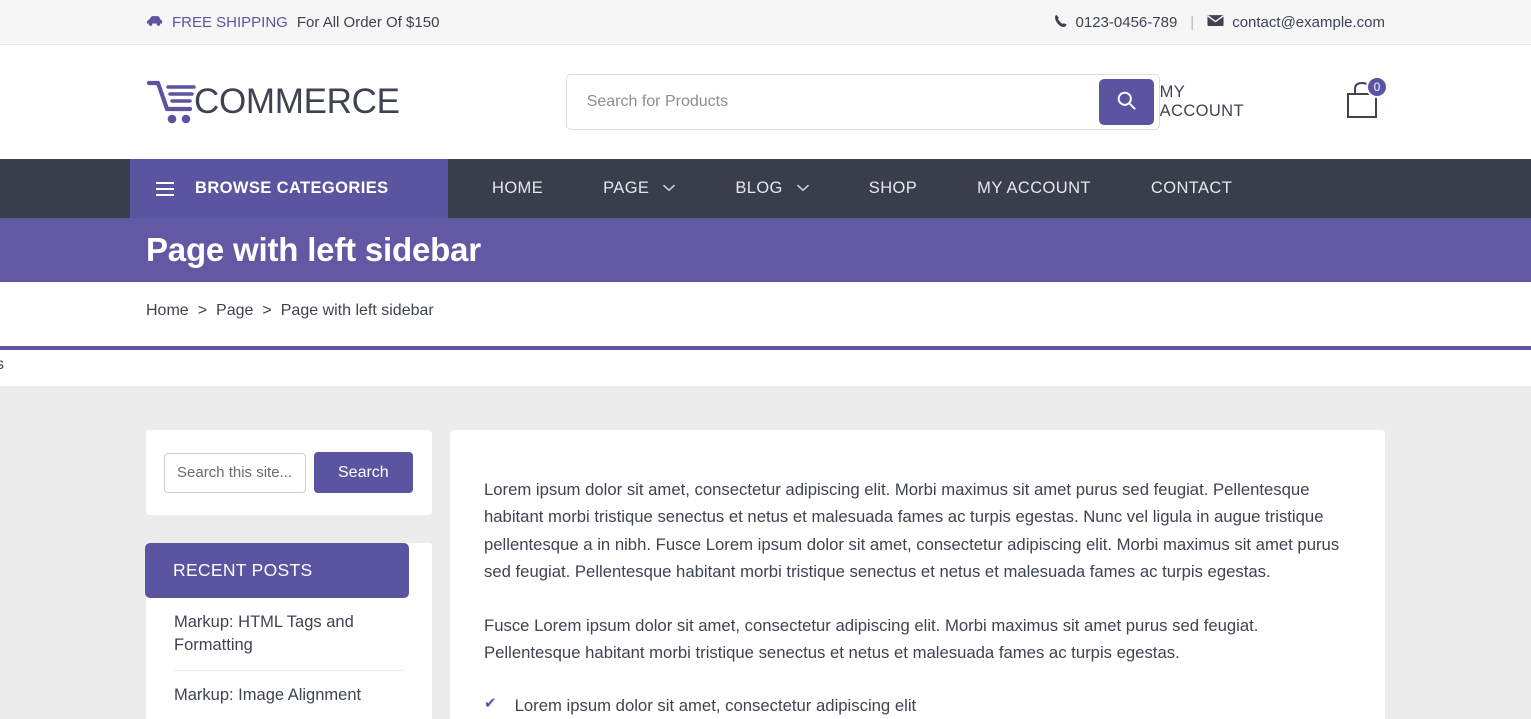 The width and height of the screenshot is (1531, 719). I want to click on breadcrumb-page: Page, so click(234, 311).